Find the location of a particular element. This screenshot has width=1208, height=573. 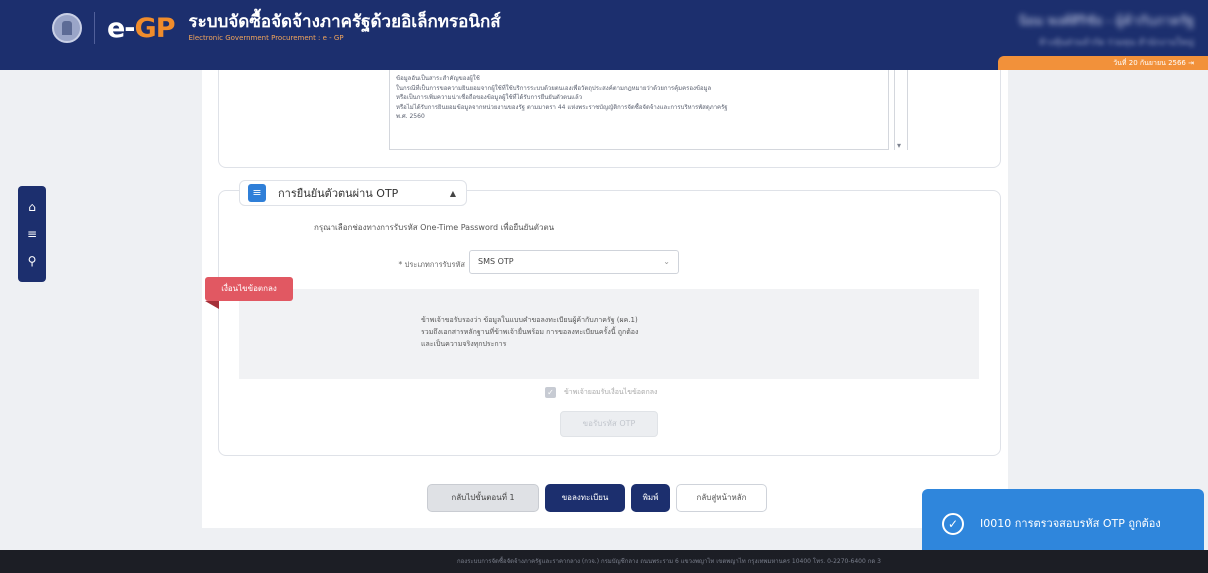

terms-line: พ.ศ. 2560 is located at coordinates (410, 116).